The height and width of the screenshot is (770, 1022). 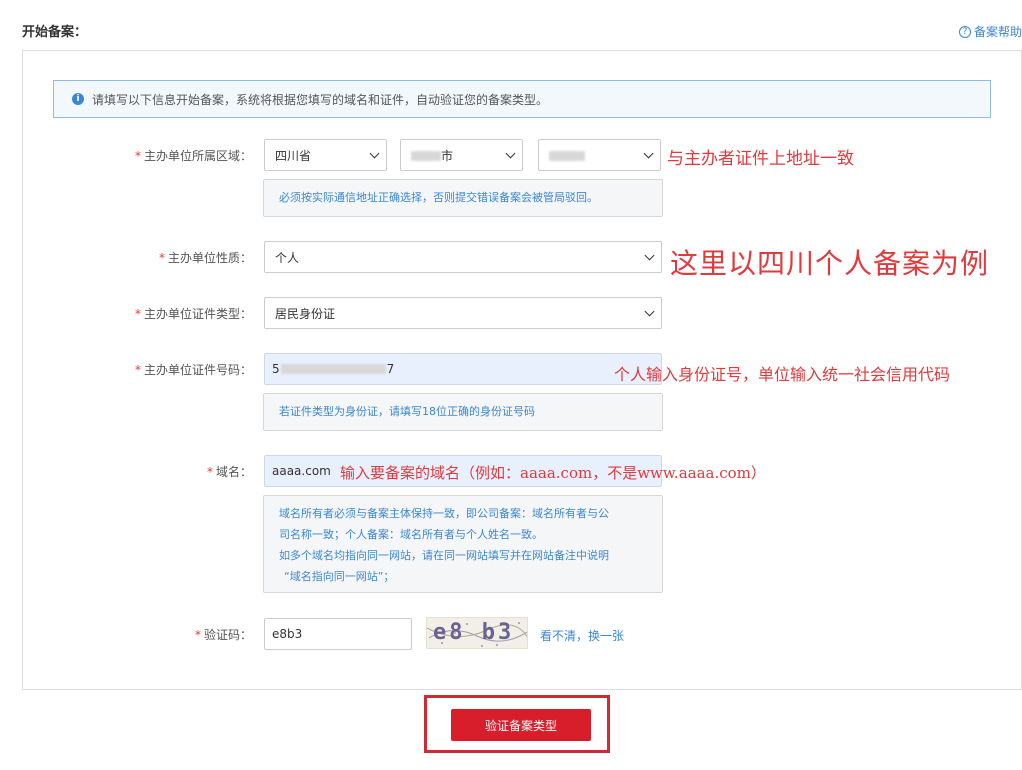 What do you see at coordinates (197, 370) in the screenshot?
I see `id-number-label-text: 主办单位证件号码：` at bounding box center [197, 370].